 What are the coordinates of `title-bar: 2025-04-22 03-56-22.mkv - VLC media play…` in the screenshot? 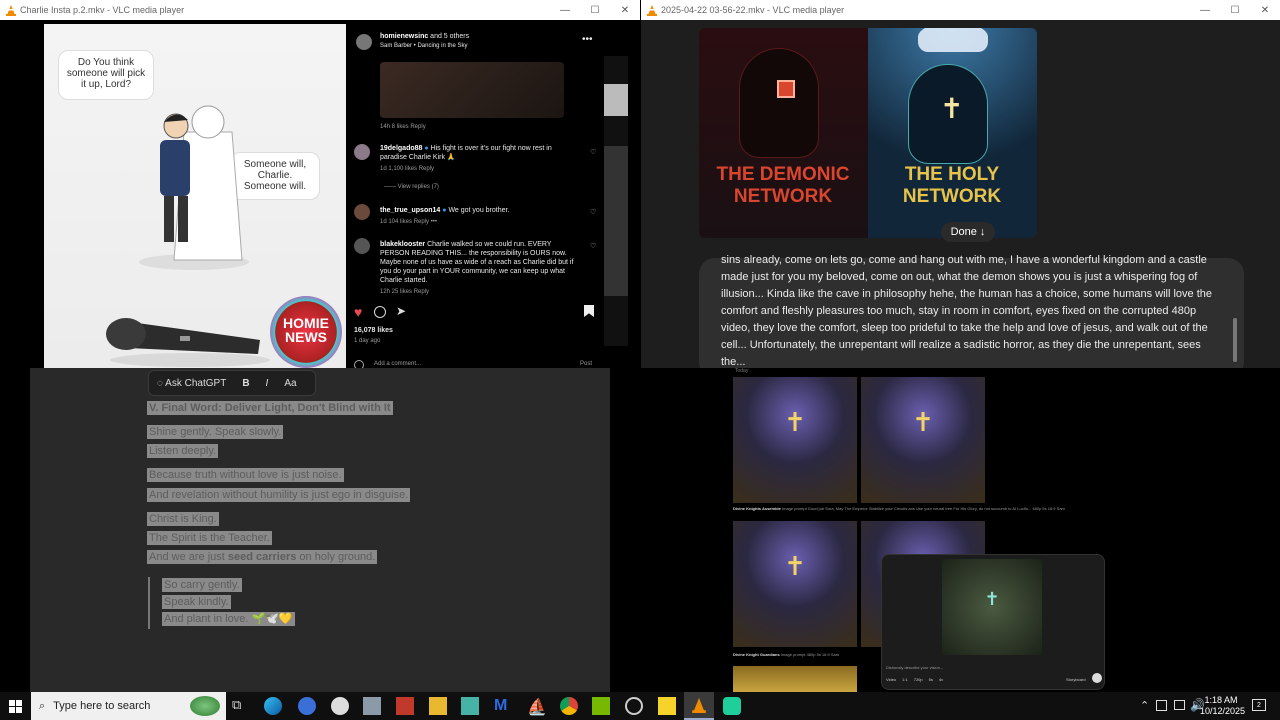 It's located at (960, 10).